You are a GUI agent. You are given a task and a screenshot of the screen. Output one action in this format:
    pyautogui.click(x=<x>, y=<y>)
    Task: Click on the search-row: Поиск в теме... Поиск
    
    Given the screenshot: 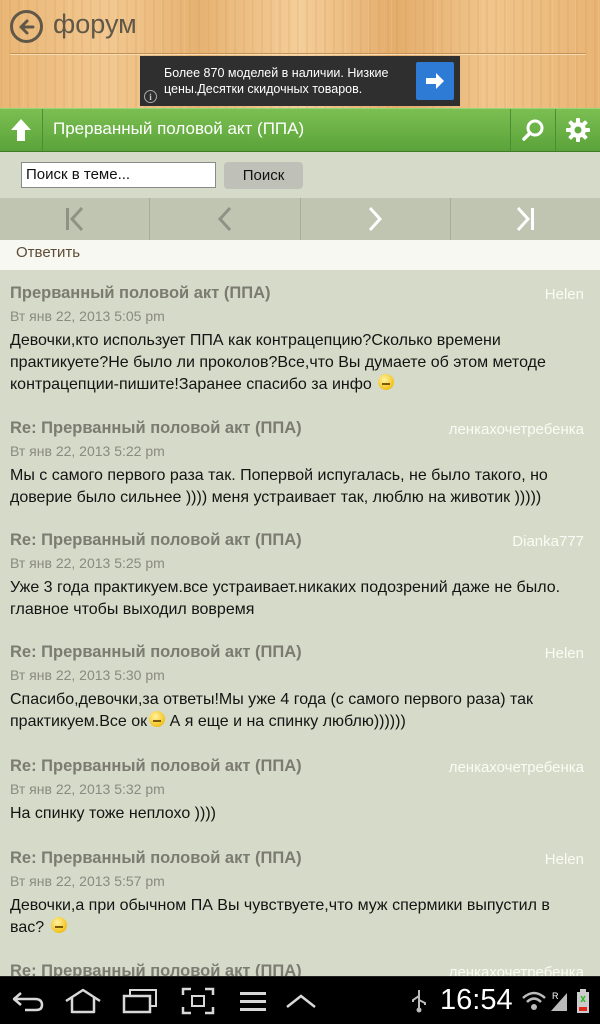 What is the action you would take?
    pyautogui.click(x=300, y=175)
    